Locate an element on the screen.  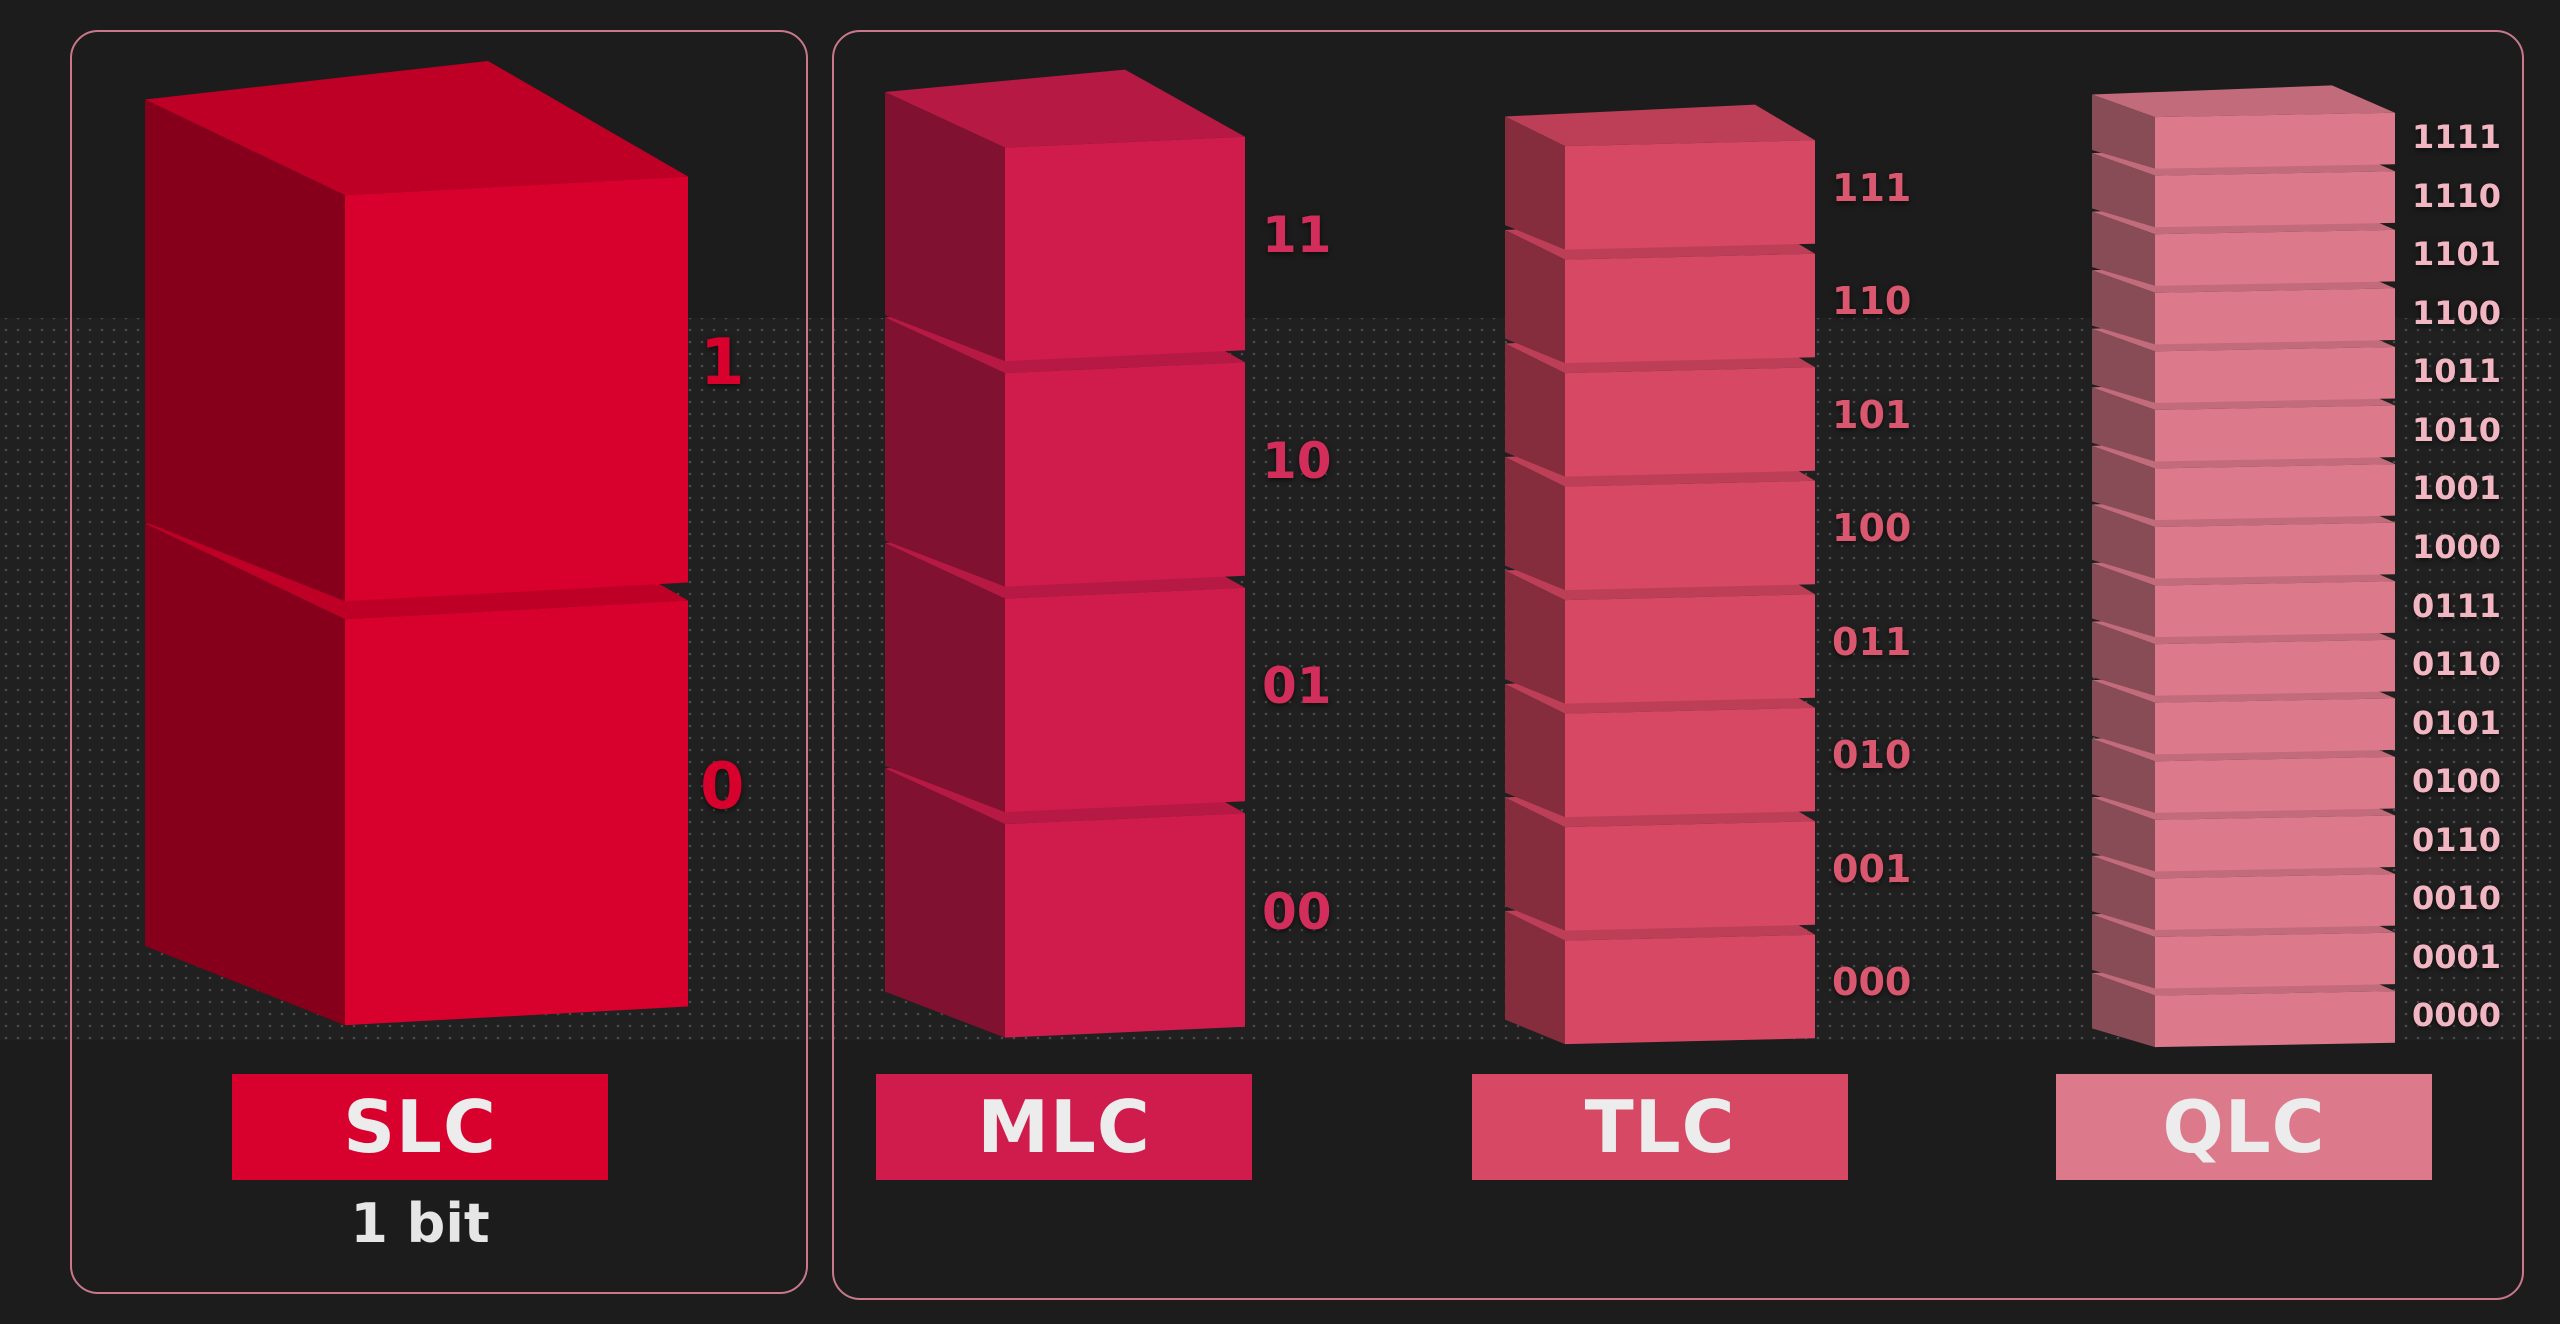
tlc-level-label: 100 is located at coordinates (1872, 528).